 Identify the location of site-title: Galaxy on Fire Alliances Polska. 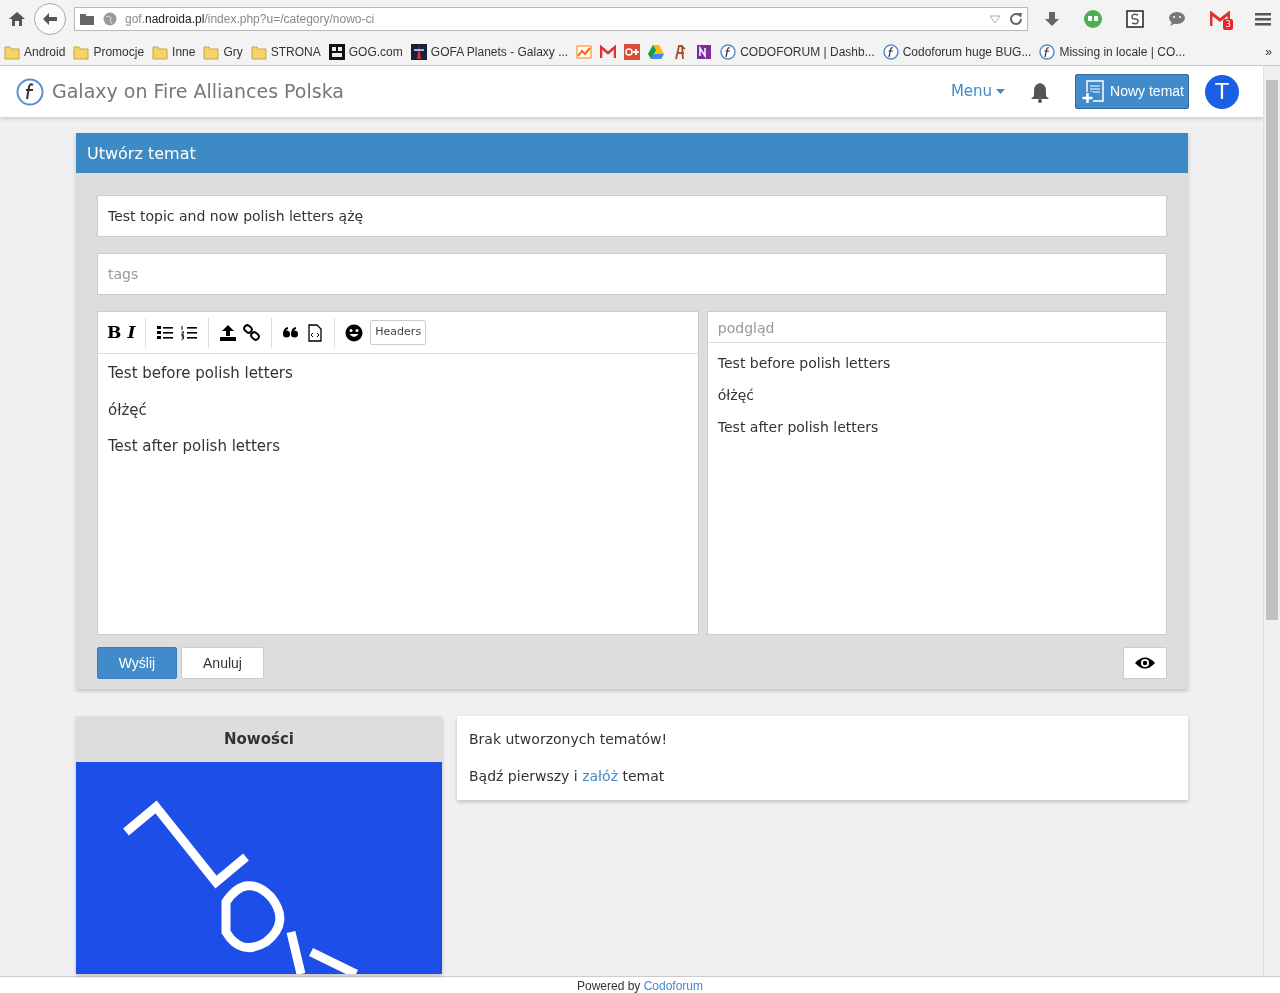
(198, 91).